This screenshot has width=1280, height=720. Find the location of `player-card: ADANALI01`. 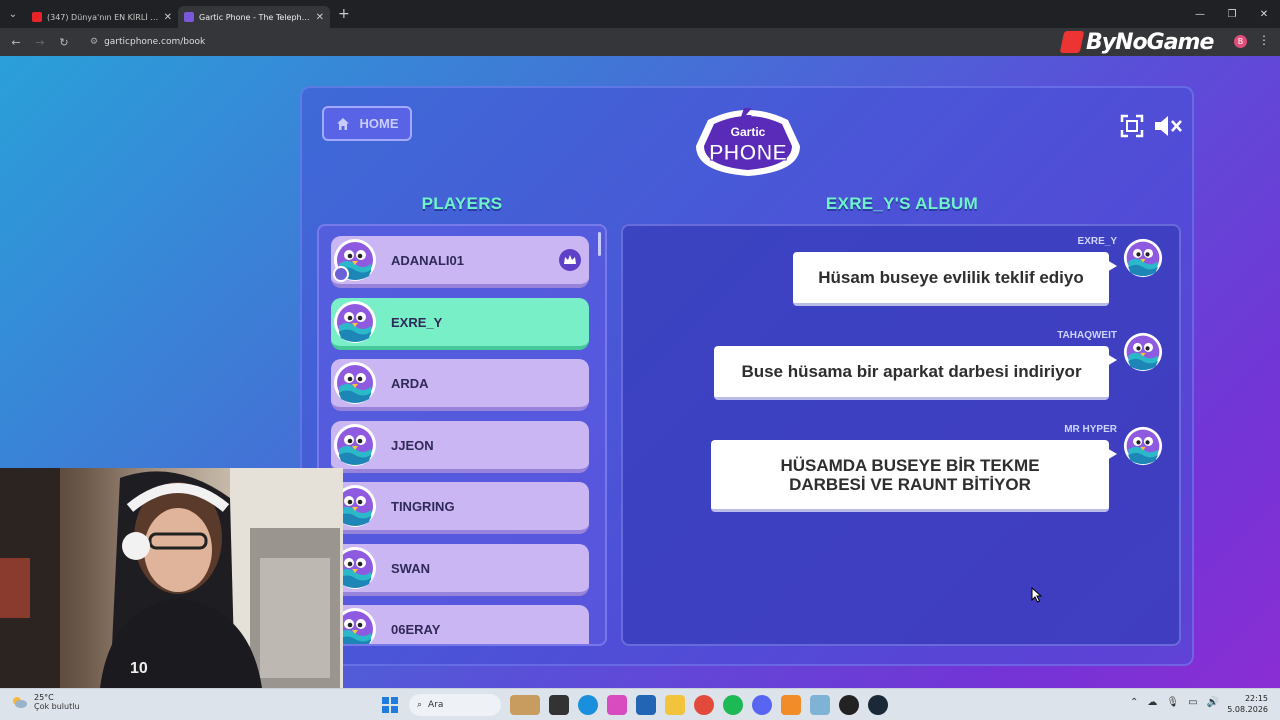

player-card: ADANALI01 is located at coordinates (460, 262).